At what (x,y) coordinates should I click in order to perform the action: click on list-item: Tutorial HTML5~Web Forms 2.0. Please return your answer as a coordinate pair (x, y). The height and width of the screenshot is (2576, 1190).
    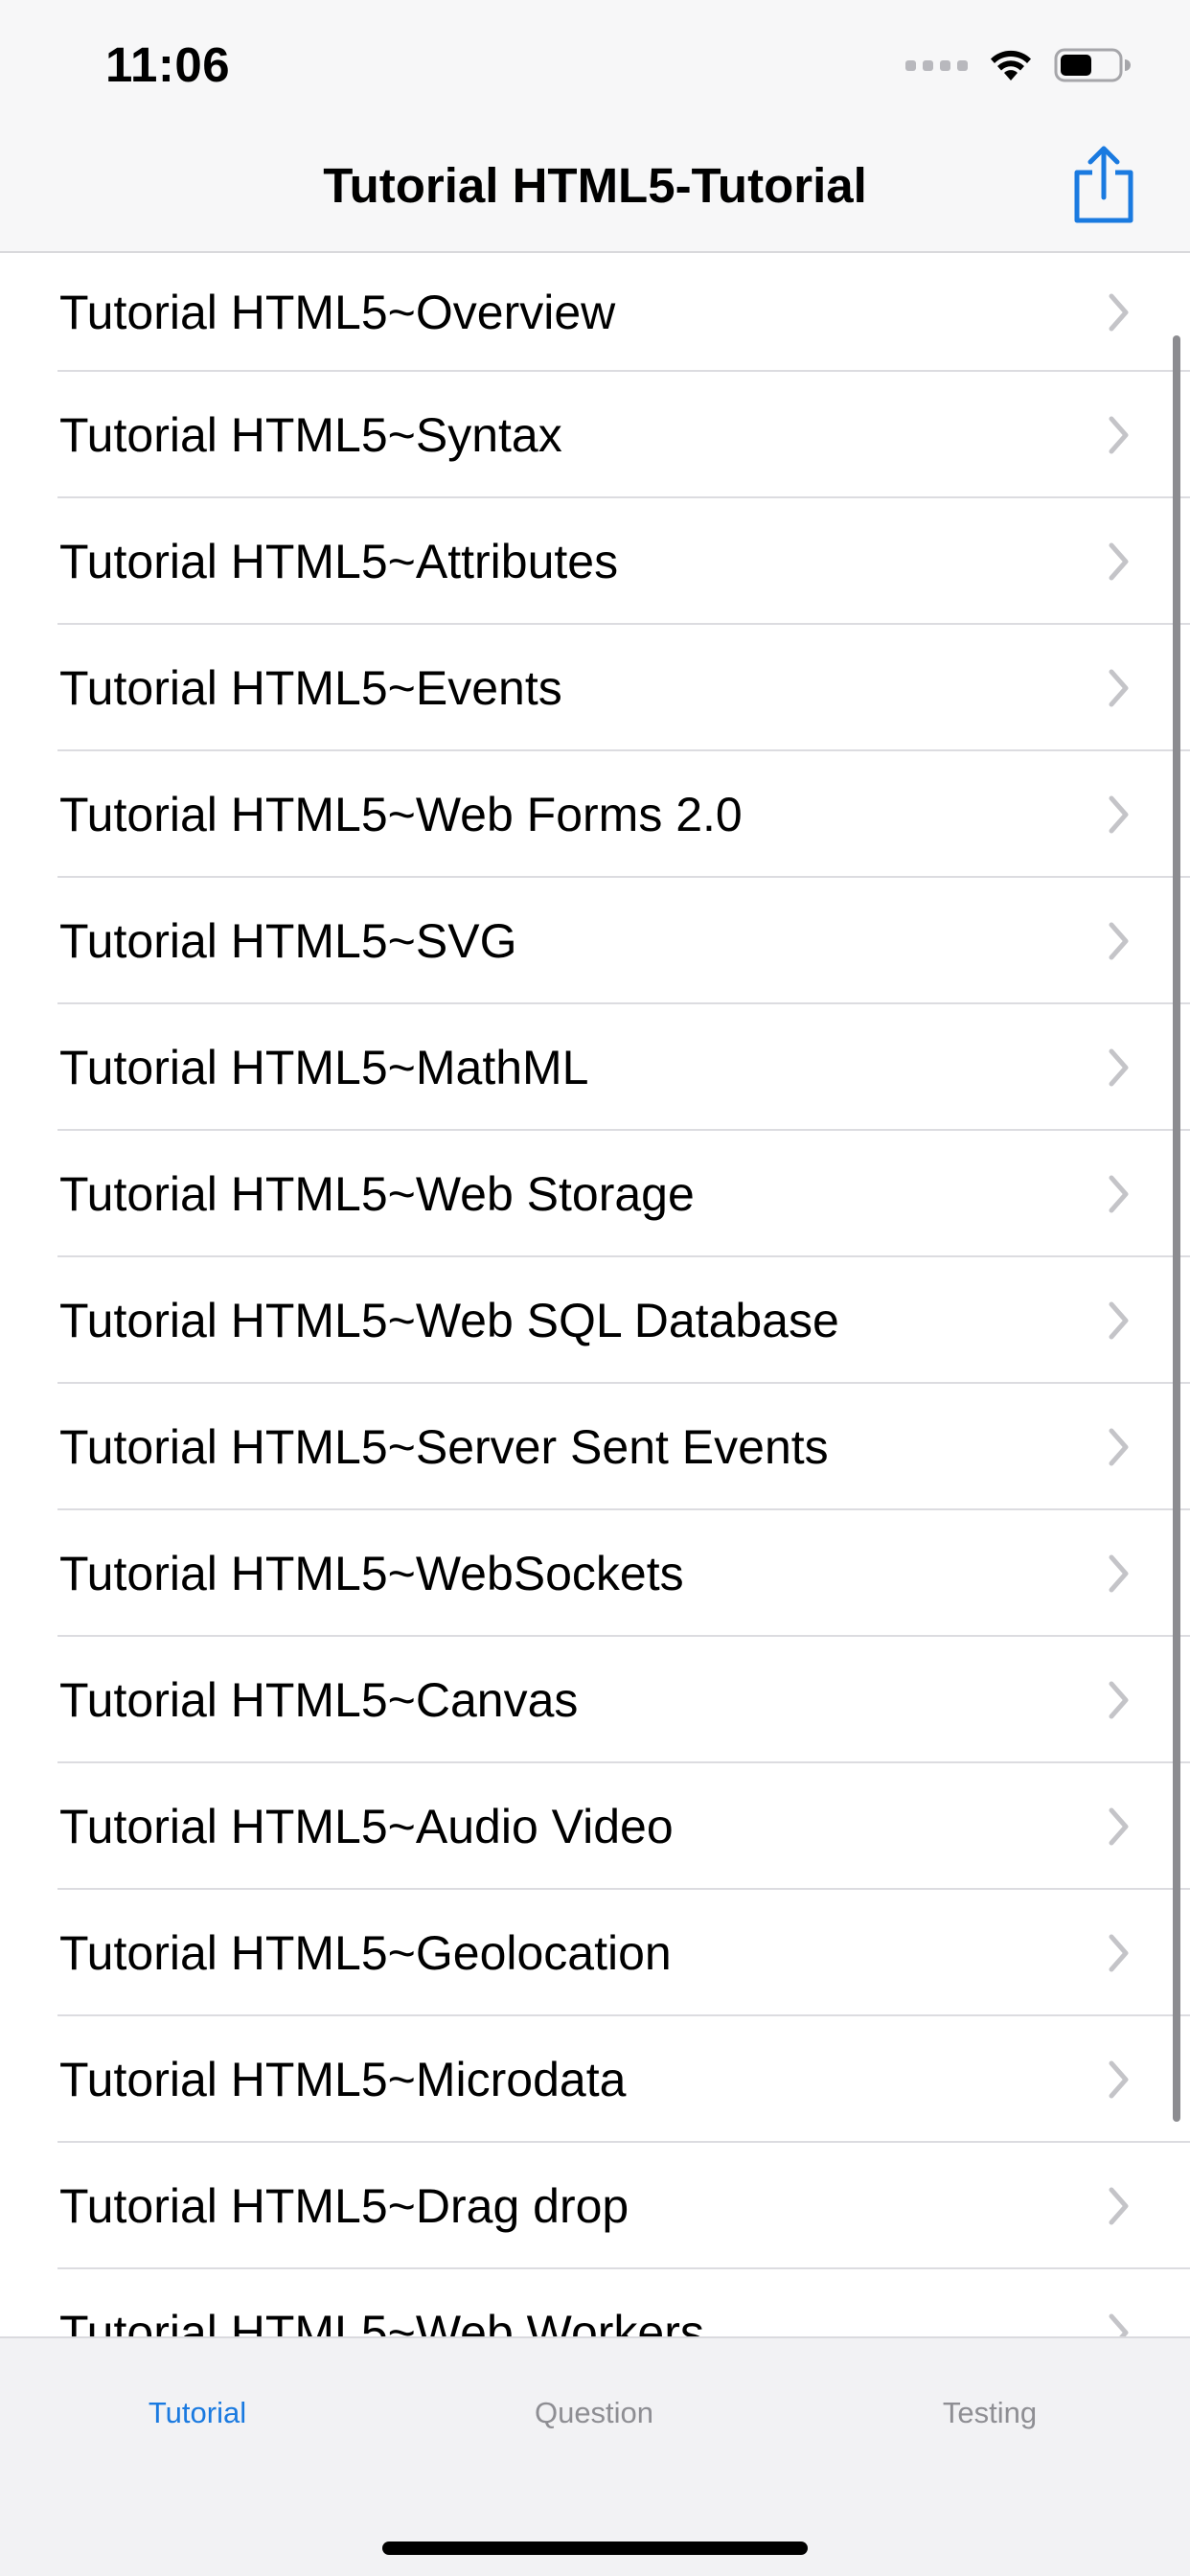
    Looking at the image, I should click on (595, 814).